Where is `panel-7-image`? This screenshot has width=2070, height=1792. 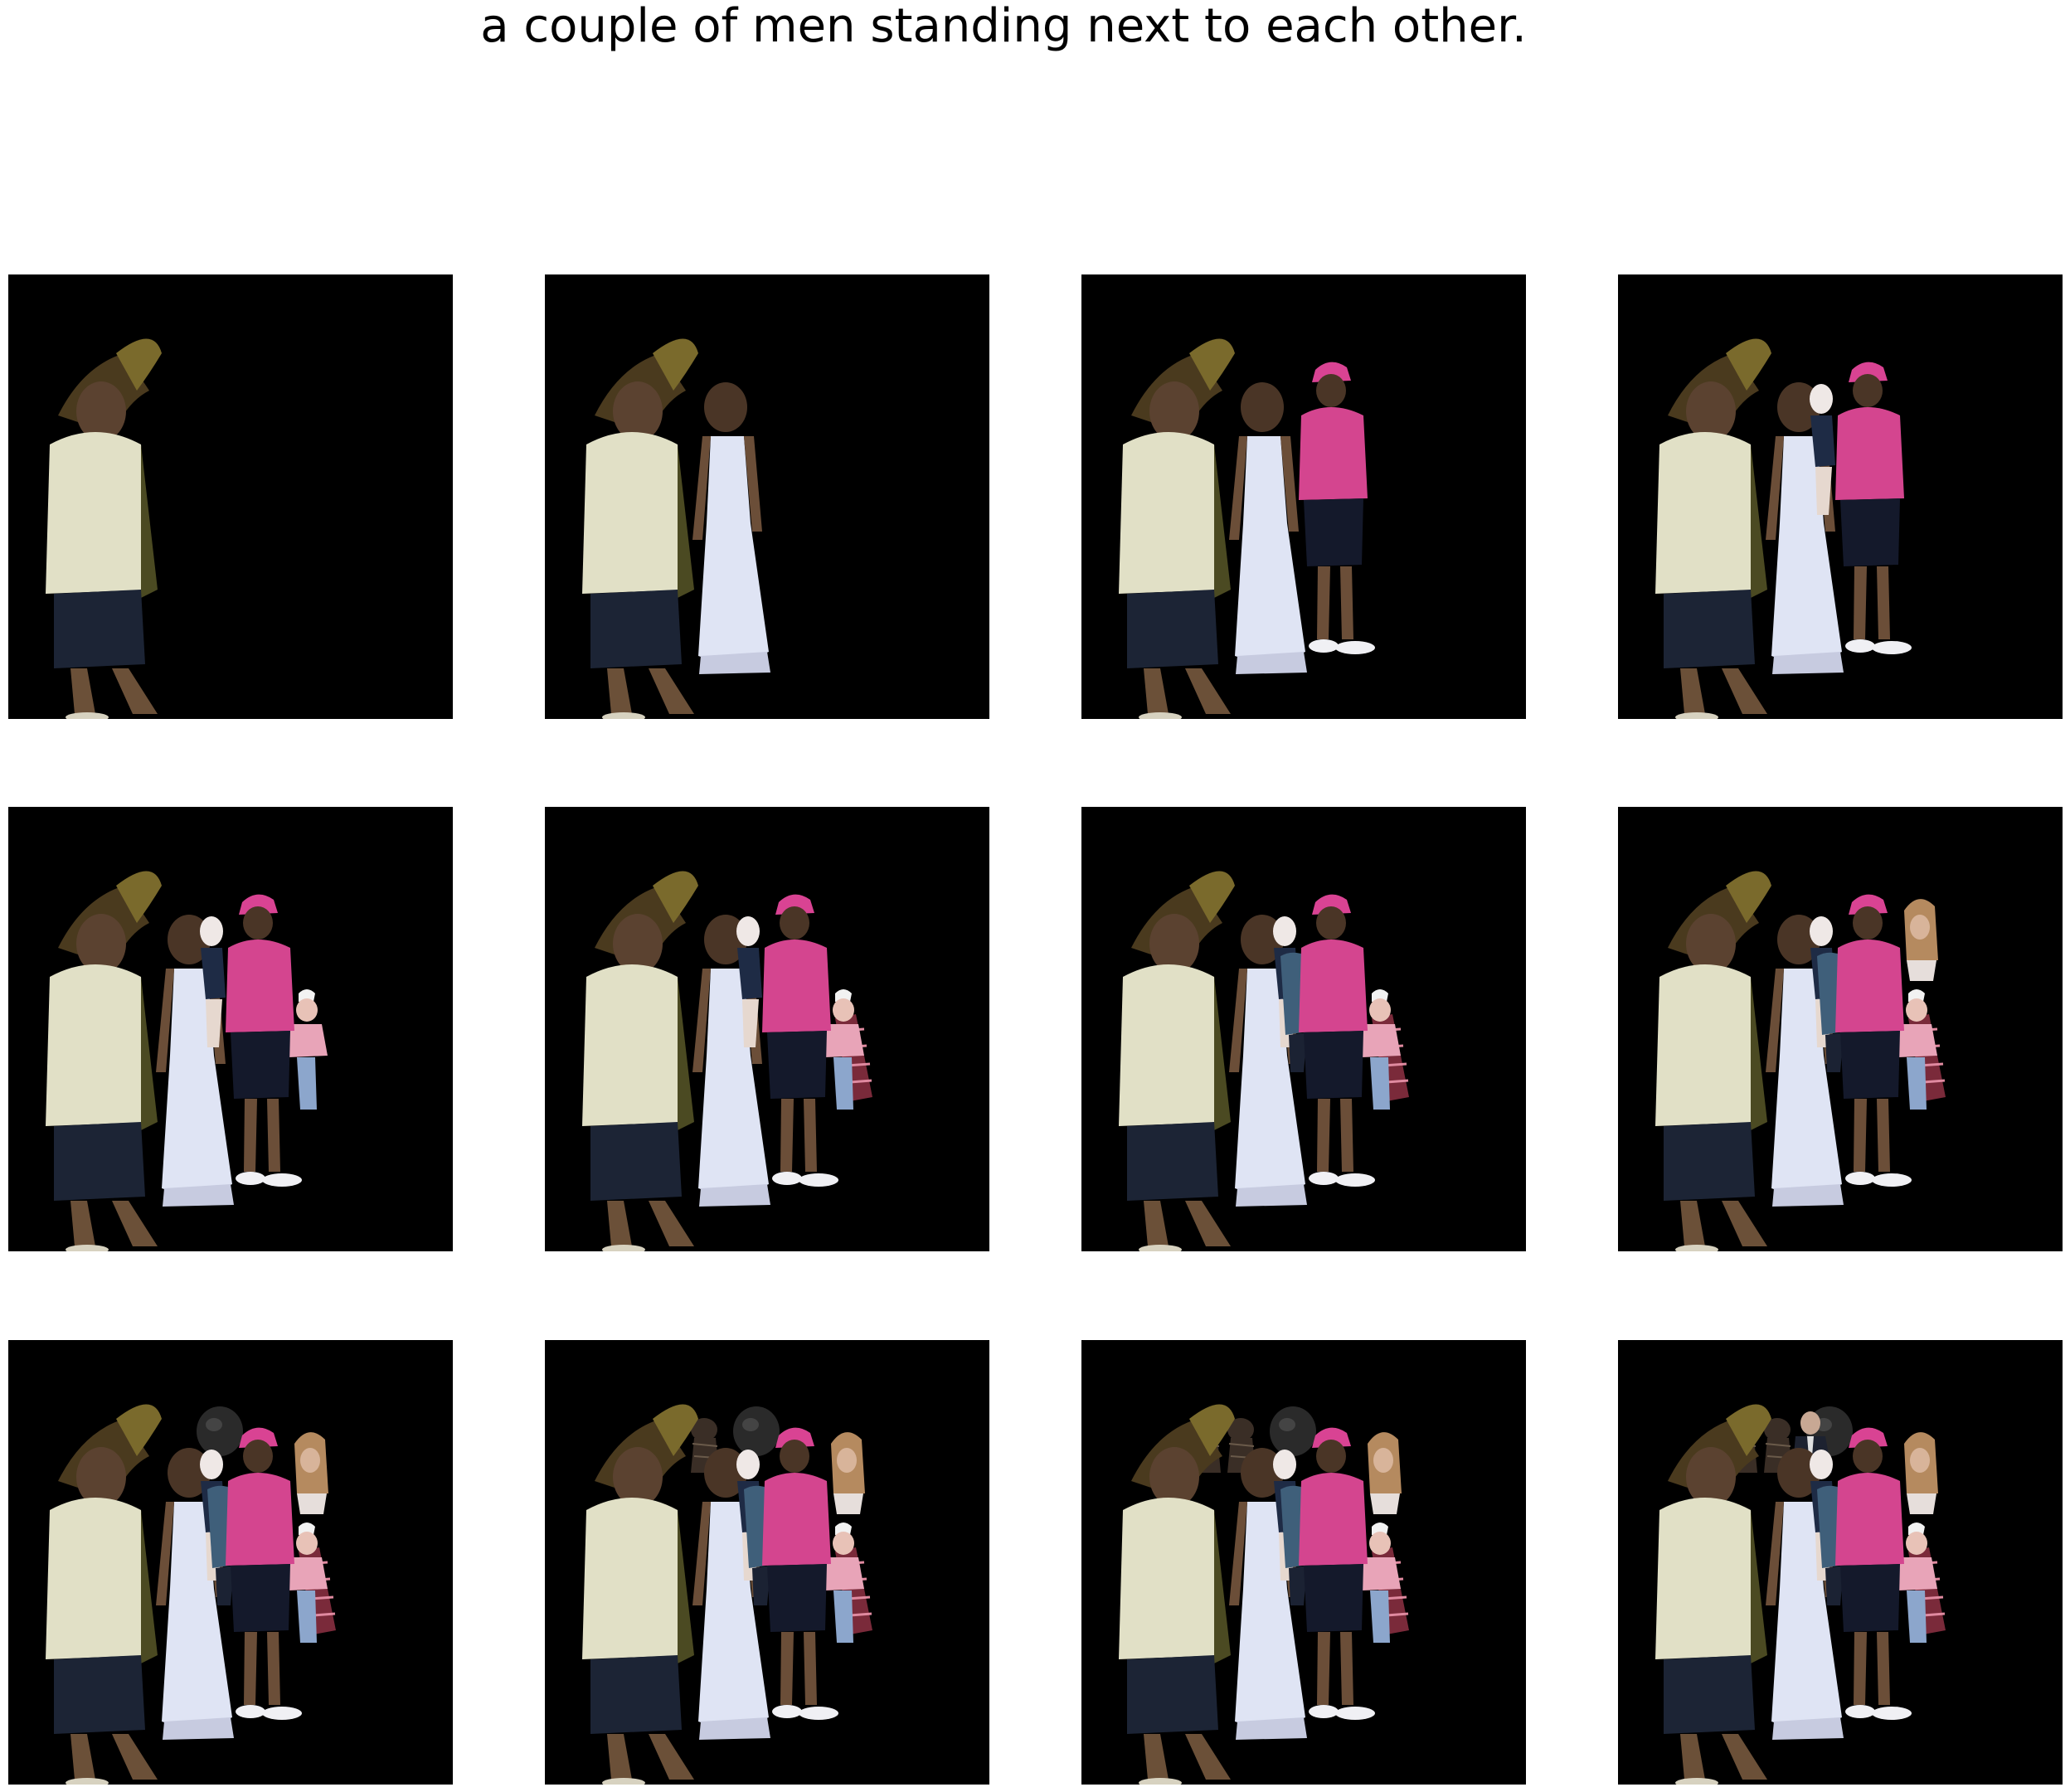 panel-7-image is located at coordinates (1303, 1029).